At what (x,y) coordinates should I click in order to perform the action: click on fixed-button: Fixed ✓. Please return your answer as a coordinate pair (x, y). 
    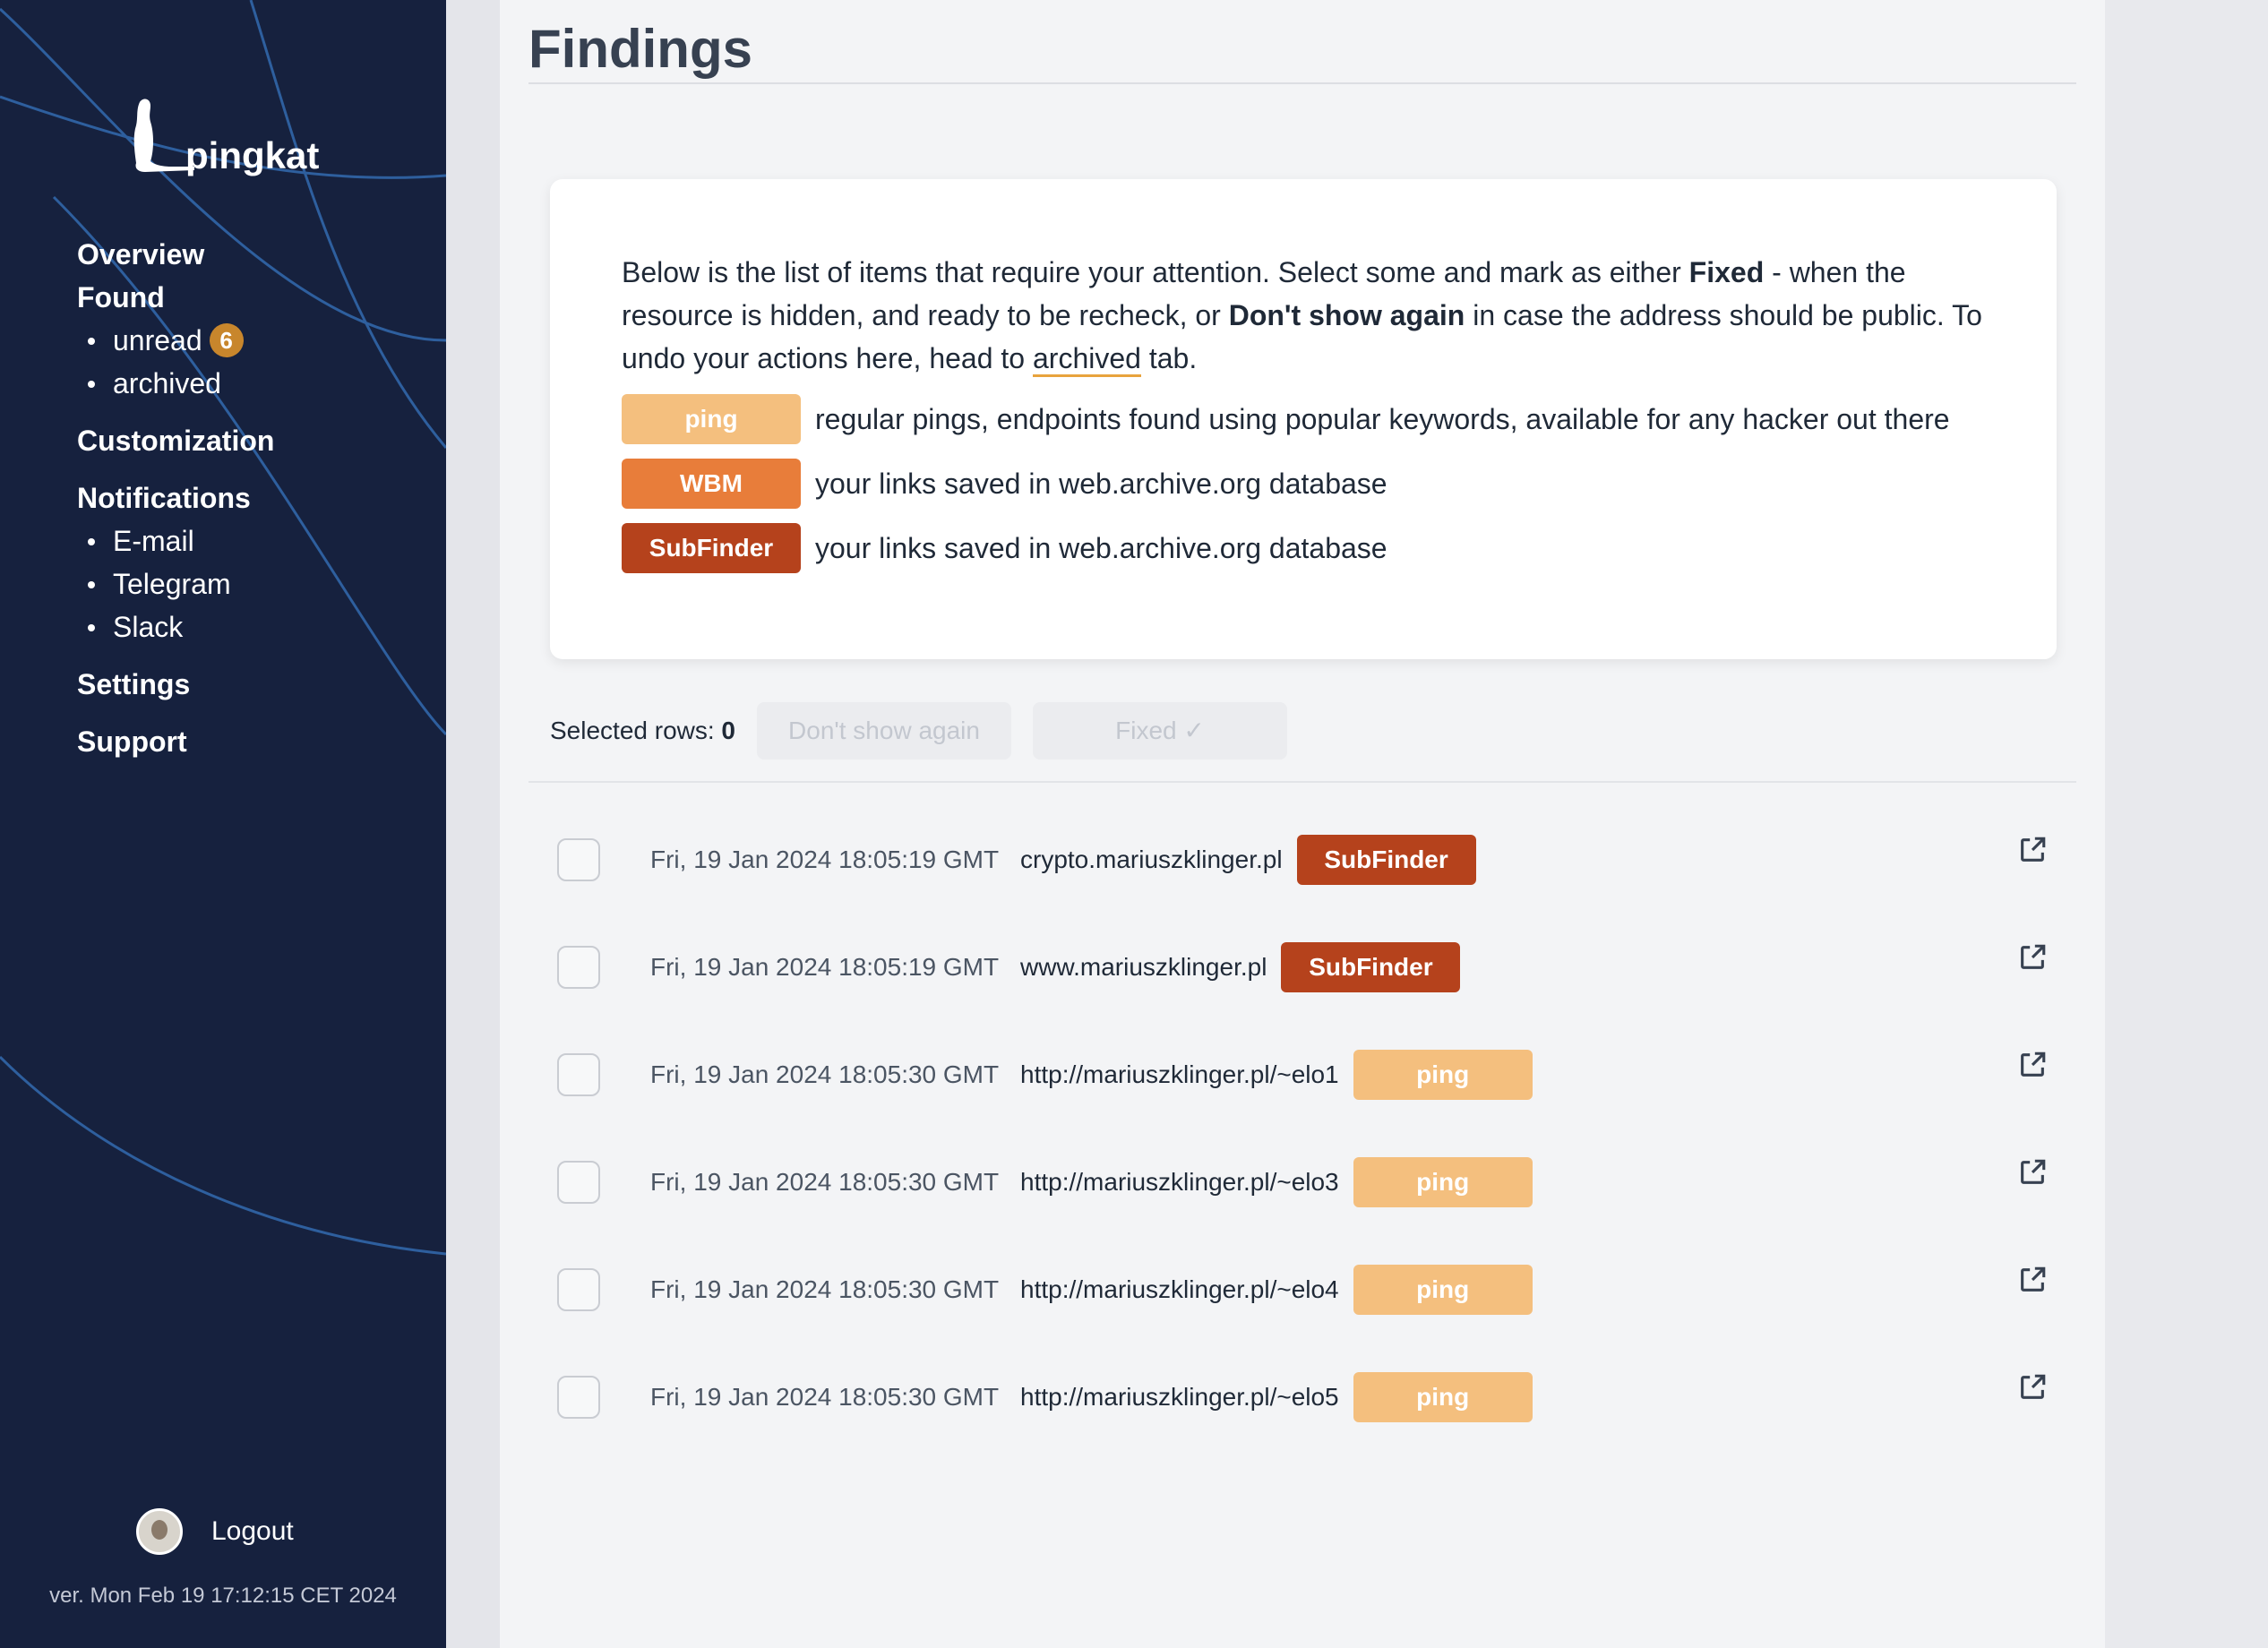
    Looking at the image, I should click on (1160, 731).